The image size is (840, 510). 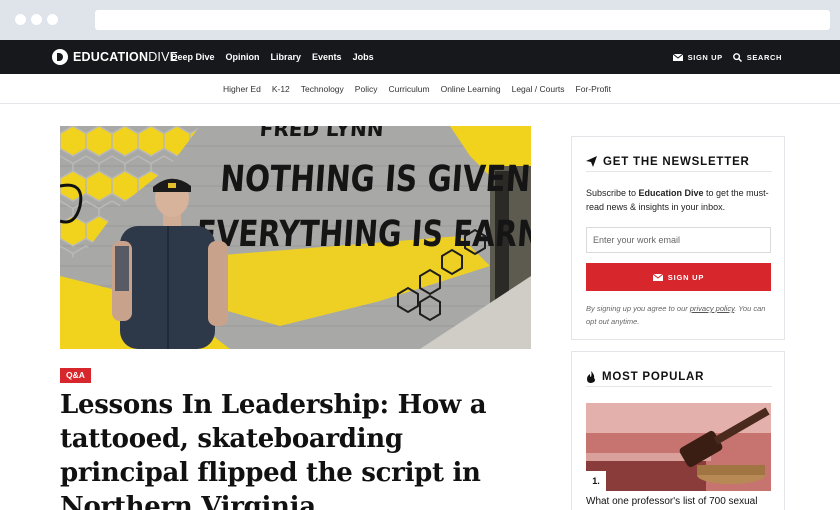 What do you see at coordinates (322, 133) in the screenshot?
I see `hero-wall-top-text: FRED LYNN` at bounding box center [322, 133].